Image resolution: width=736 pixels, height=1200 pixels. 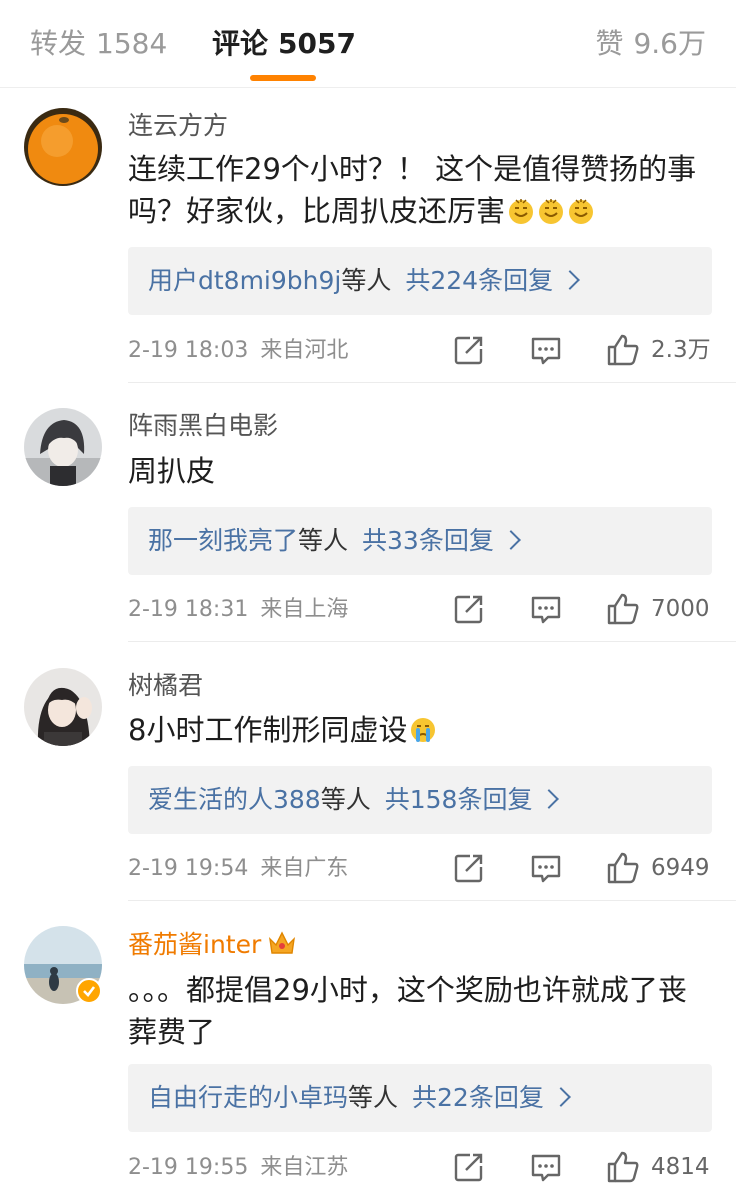 I want to click on comment-date: 2-19 19:54, so click(x=188, y=868).